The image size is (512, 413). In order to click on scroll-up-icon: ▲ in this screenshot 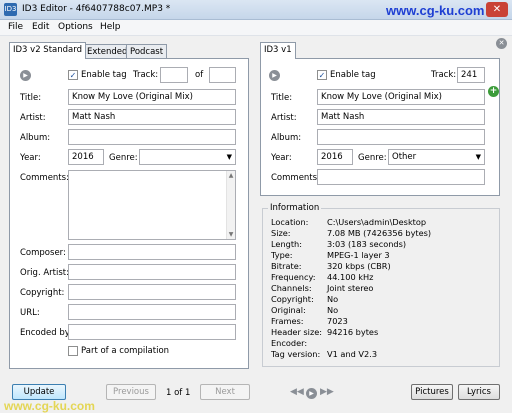, I will do `click(231, 175)`.